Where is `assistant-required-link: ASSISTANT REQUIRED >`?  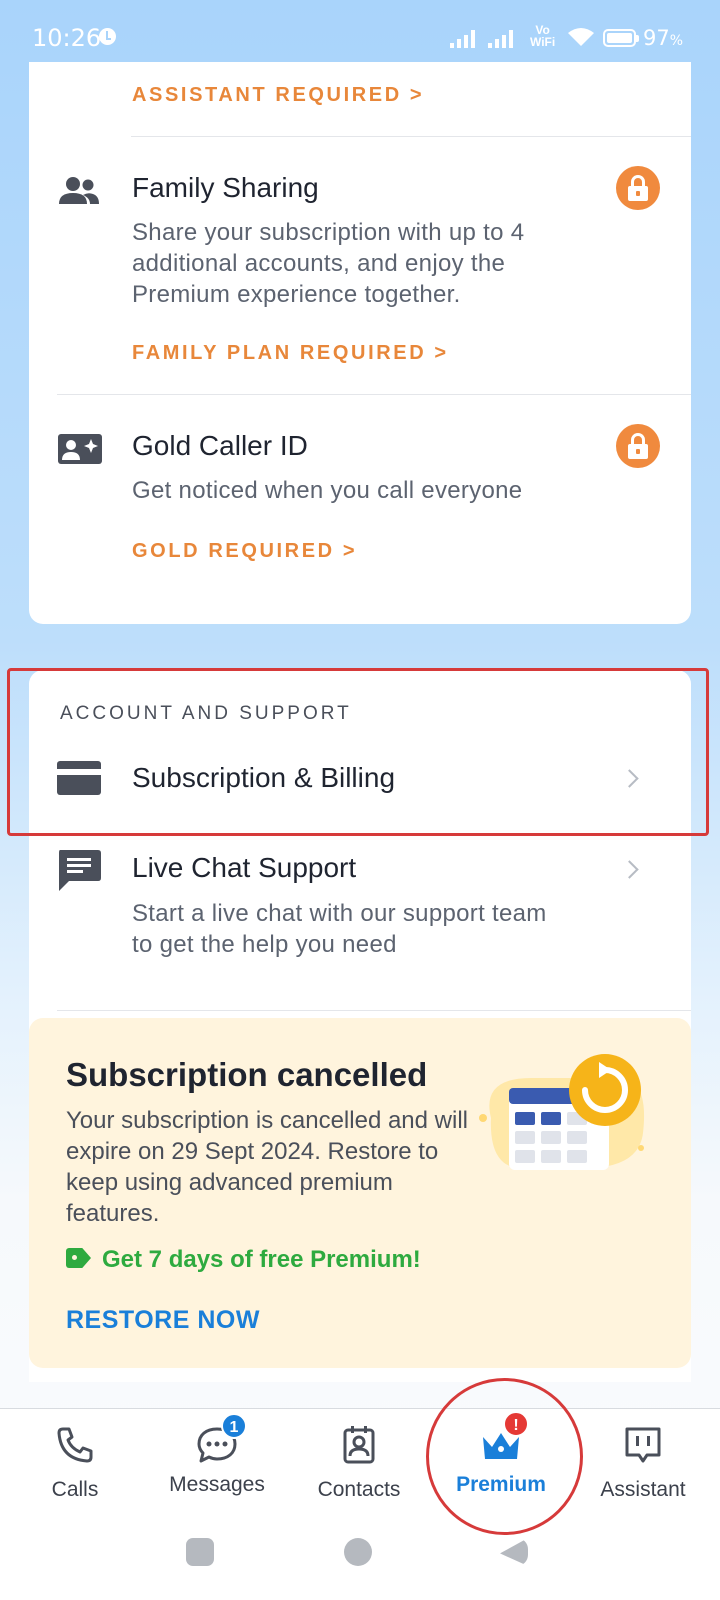 assistant-required-link: ASSISTANT REQUIRED > is located at coordinates (278, 95).